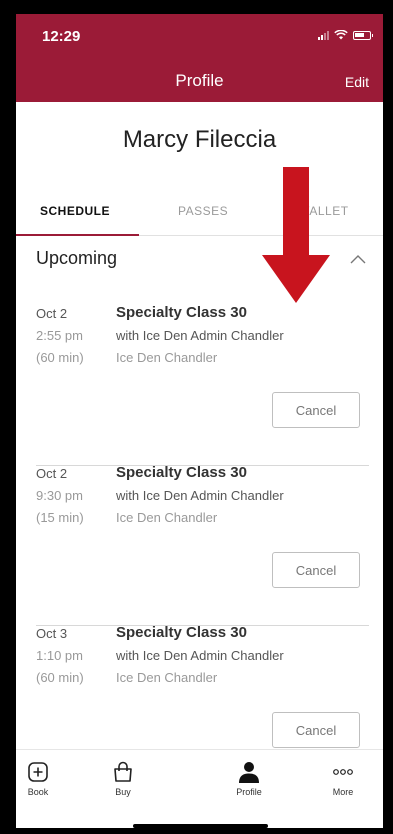 This screenshot has height=834, width=393. Describe the element at coordinates (38, 792) in the screenshot. I see `nav-label: Book` at that location.